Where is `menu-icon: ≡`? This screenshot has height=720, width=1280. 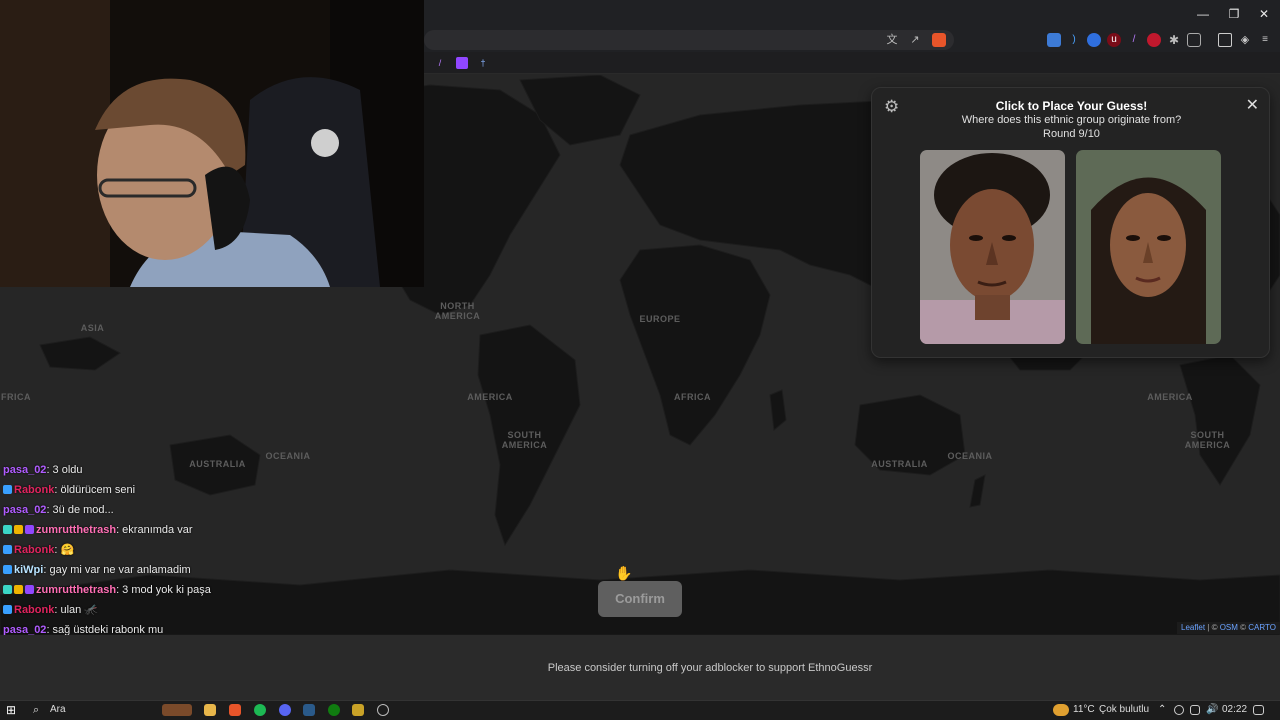 menu-icon: ≡ is located at coordinates (1265, 40).